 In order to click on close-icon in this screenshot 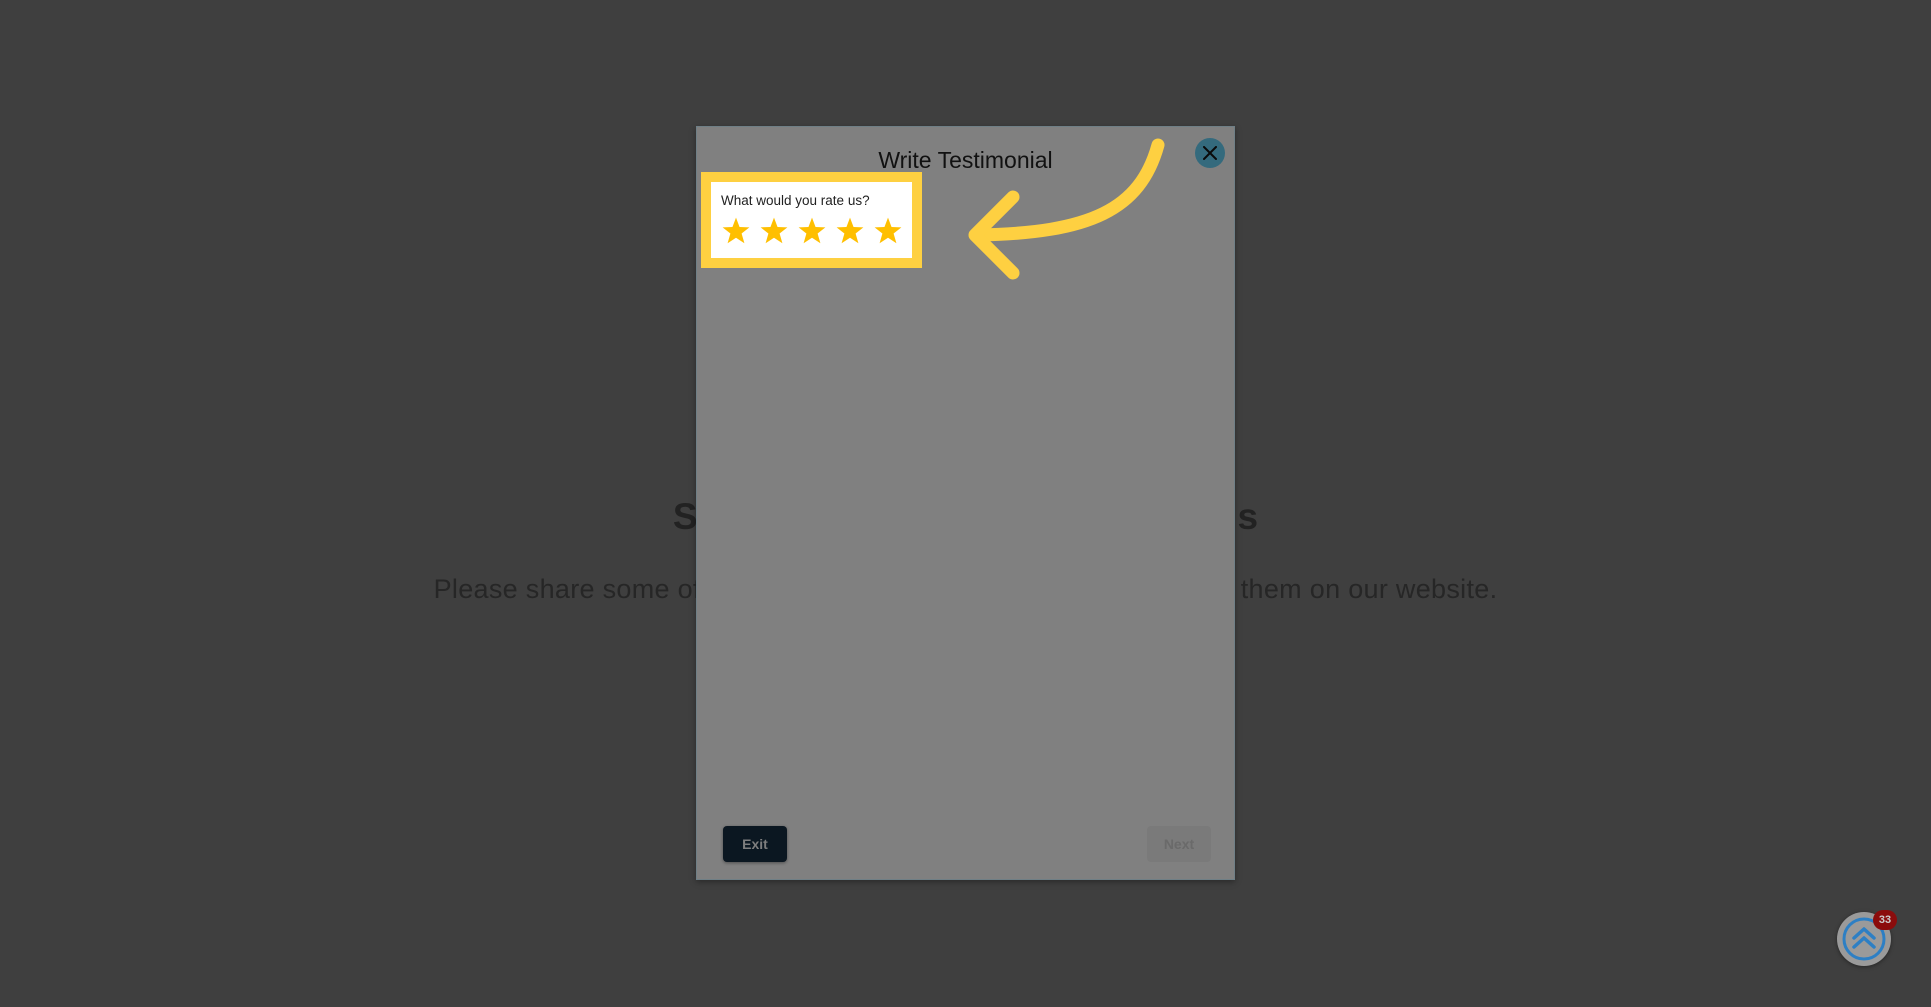, I will do `click(1210, 153)`.